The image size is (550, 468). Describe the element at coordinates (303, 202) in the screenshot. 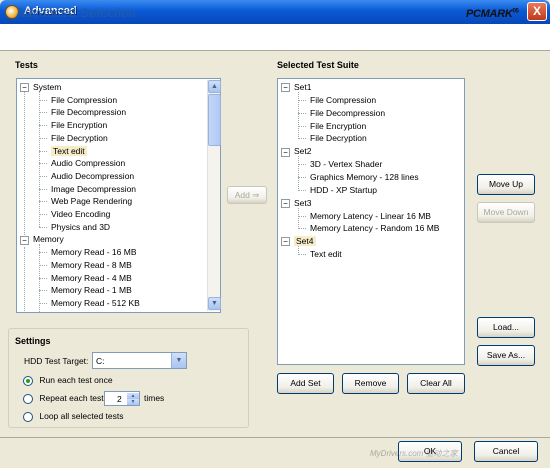

I see `tree-group-label: Set3` at that location.